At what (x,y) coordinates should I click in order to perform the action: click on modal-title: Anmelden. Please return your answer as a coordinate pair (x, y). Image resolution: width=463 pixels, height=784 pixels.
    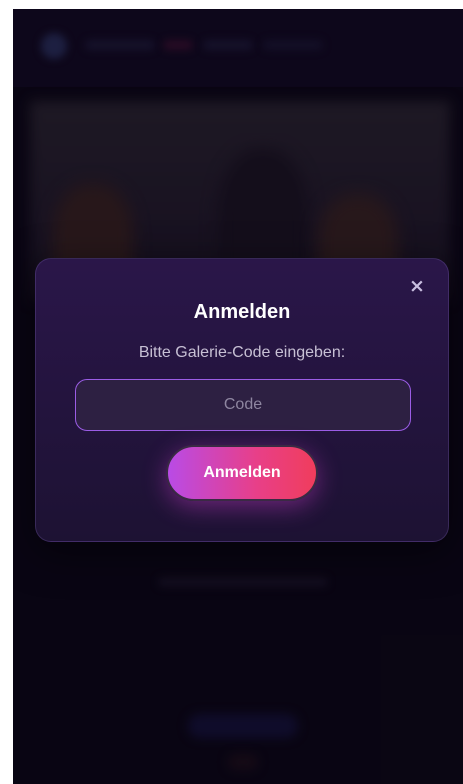
    Looking at the image, I should click on (242, 312).